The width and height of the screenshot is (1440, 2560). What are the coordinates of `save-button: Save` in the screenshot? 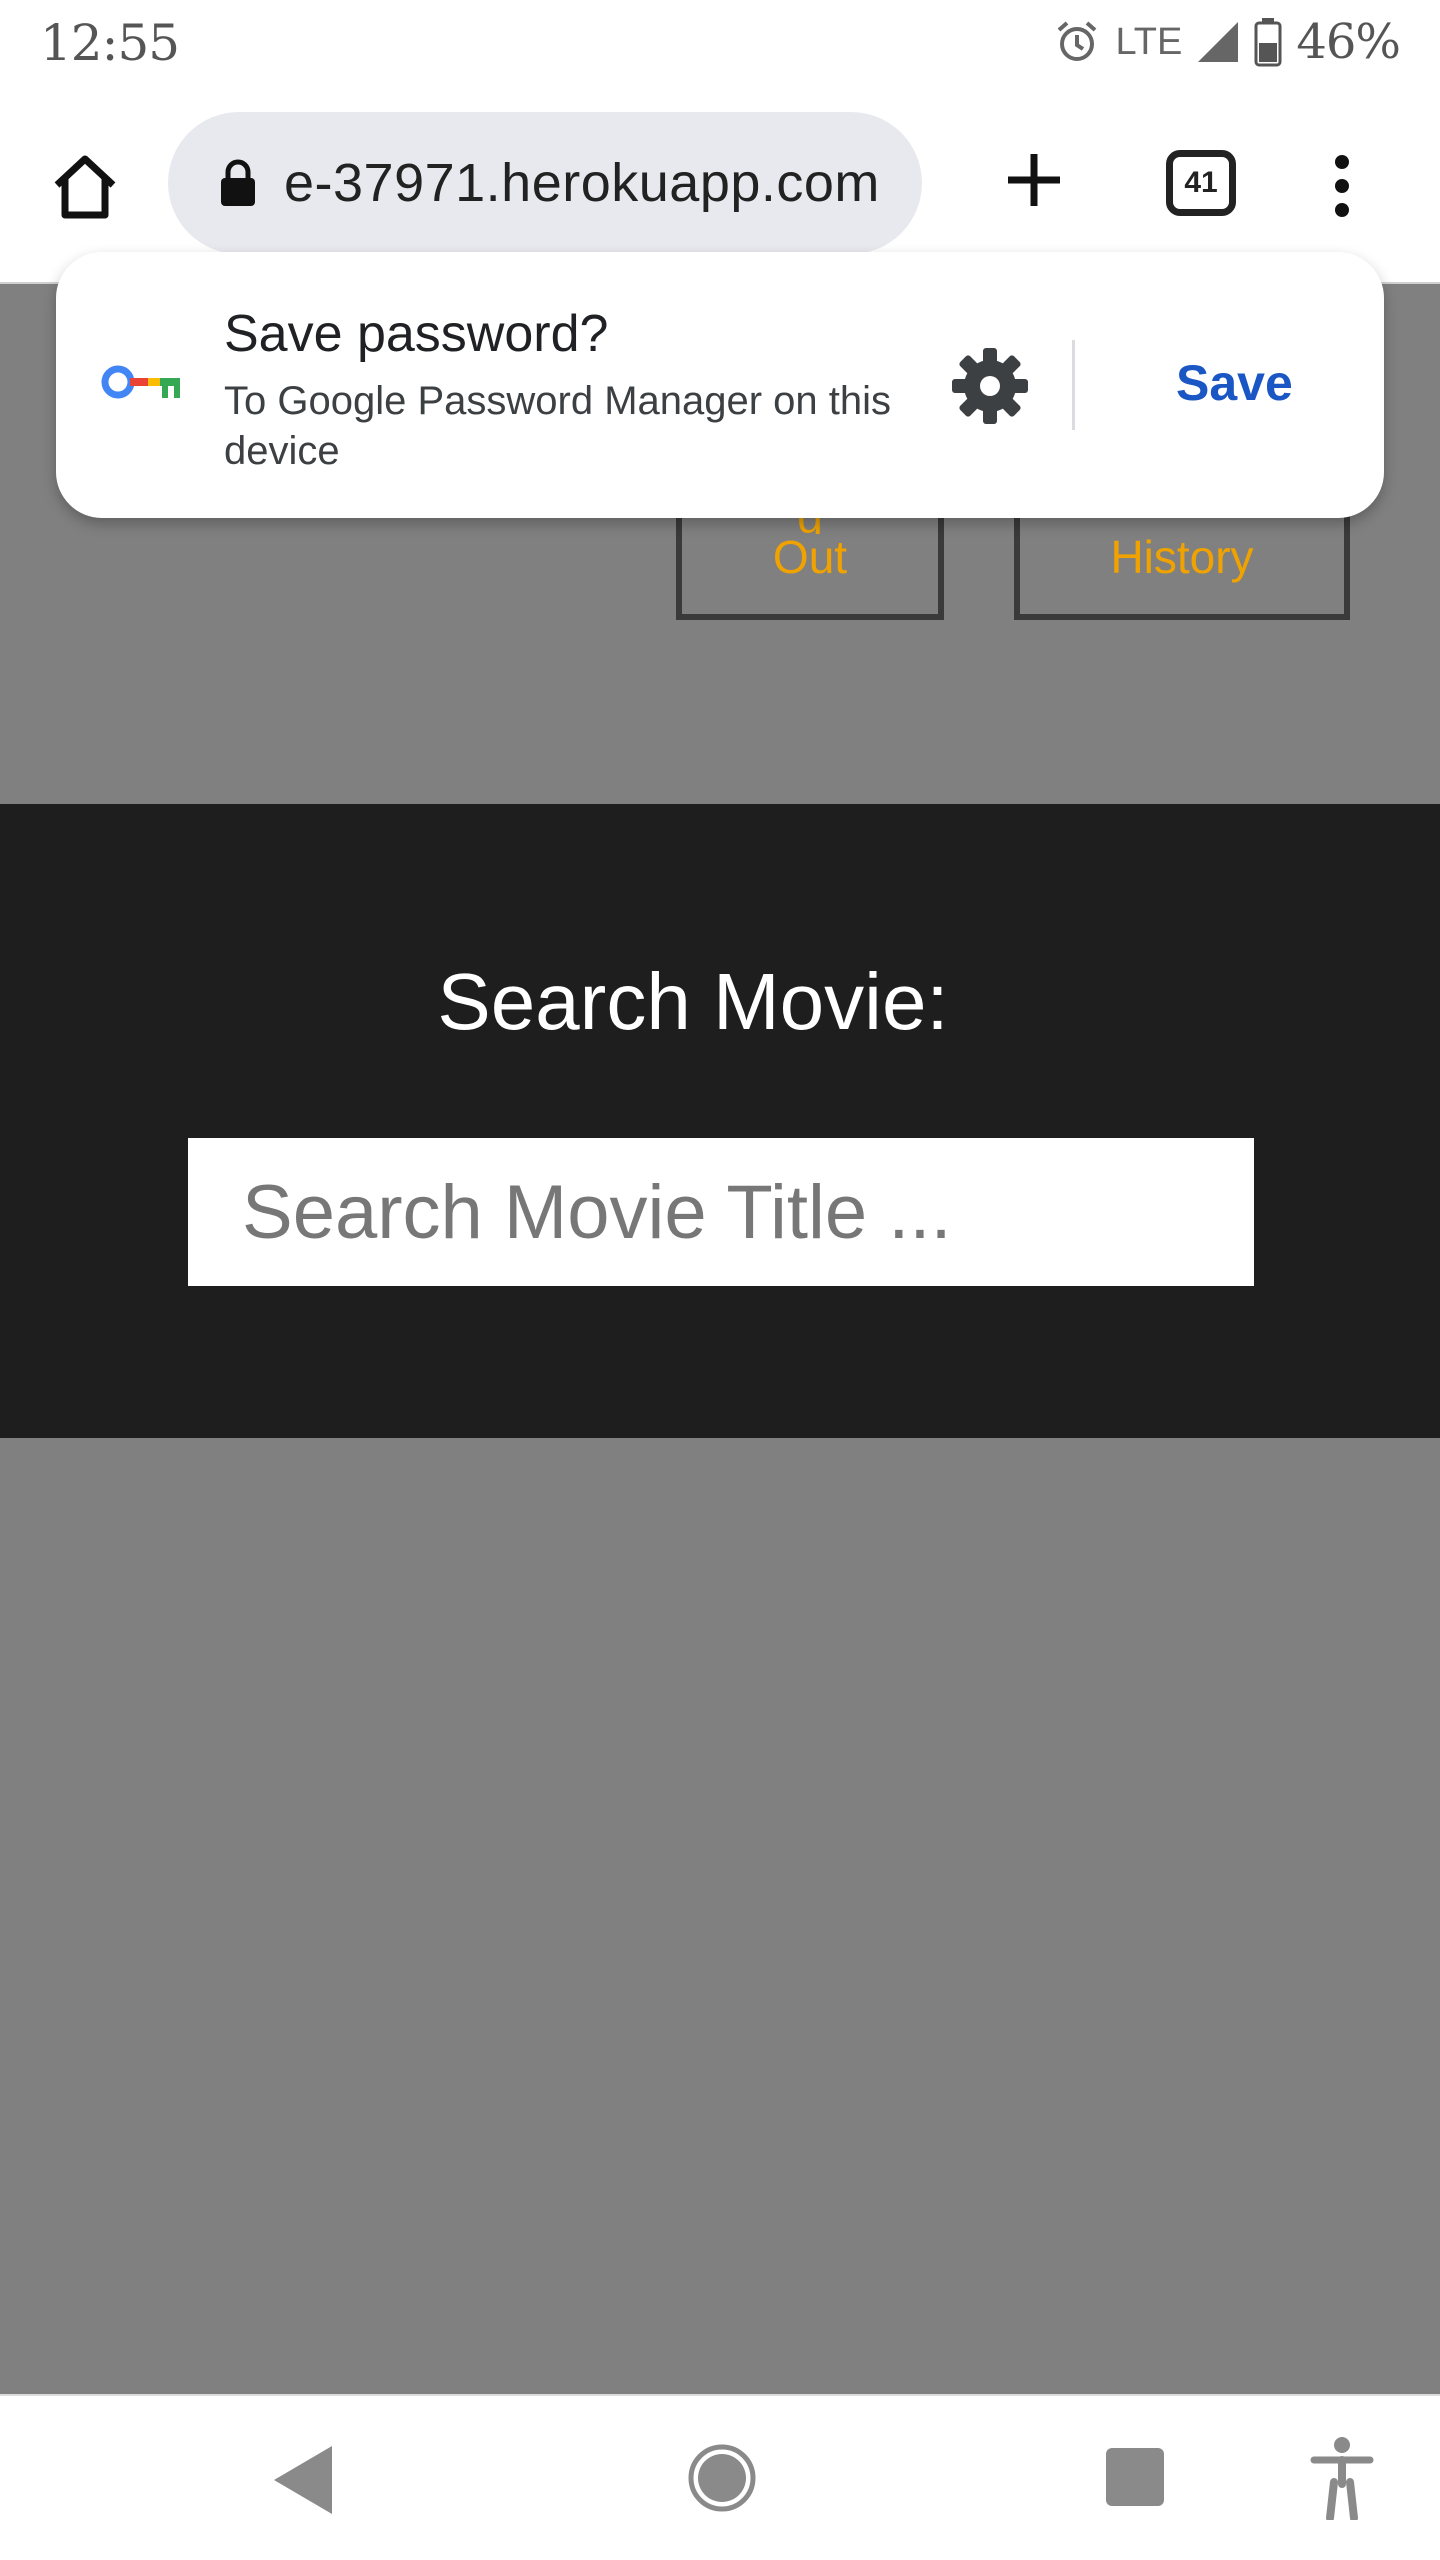 It's located at (1234, 383).